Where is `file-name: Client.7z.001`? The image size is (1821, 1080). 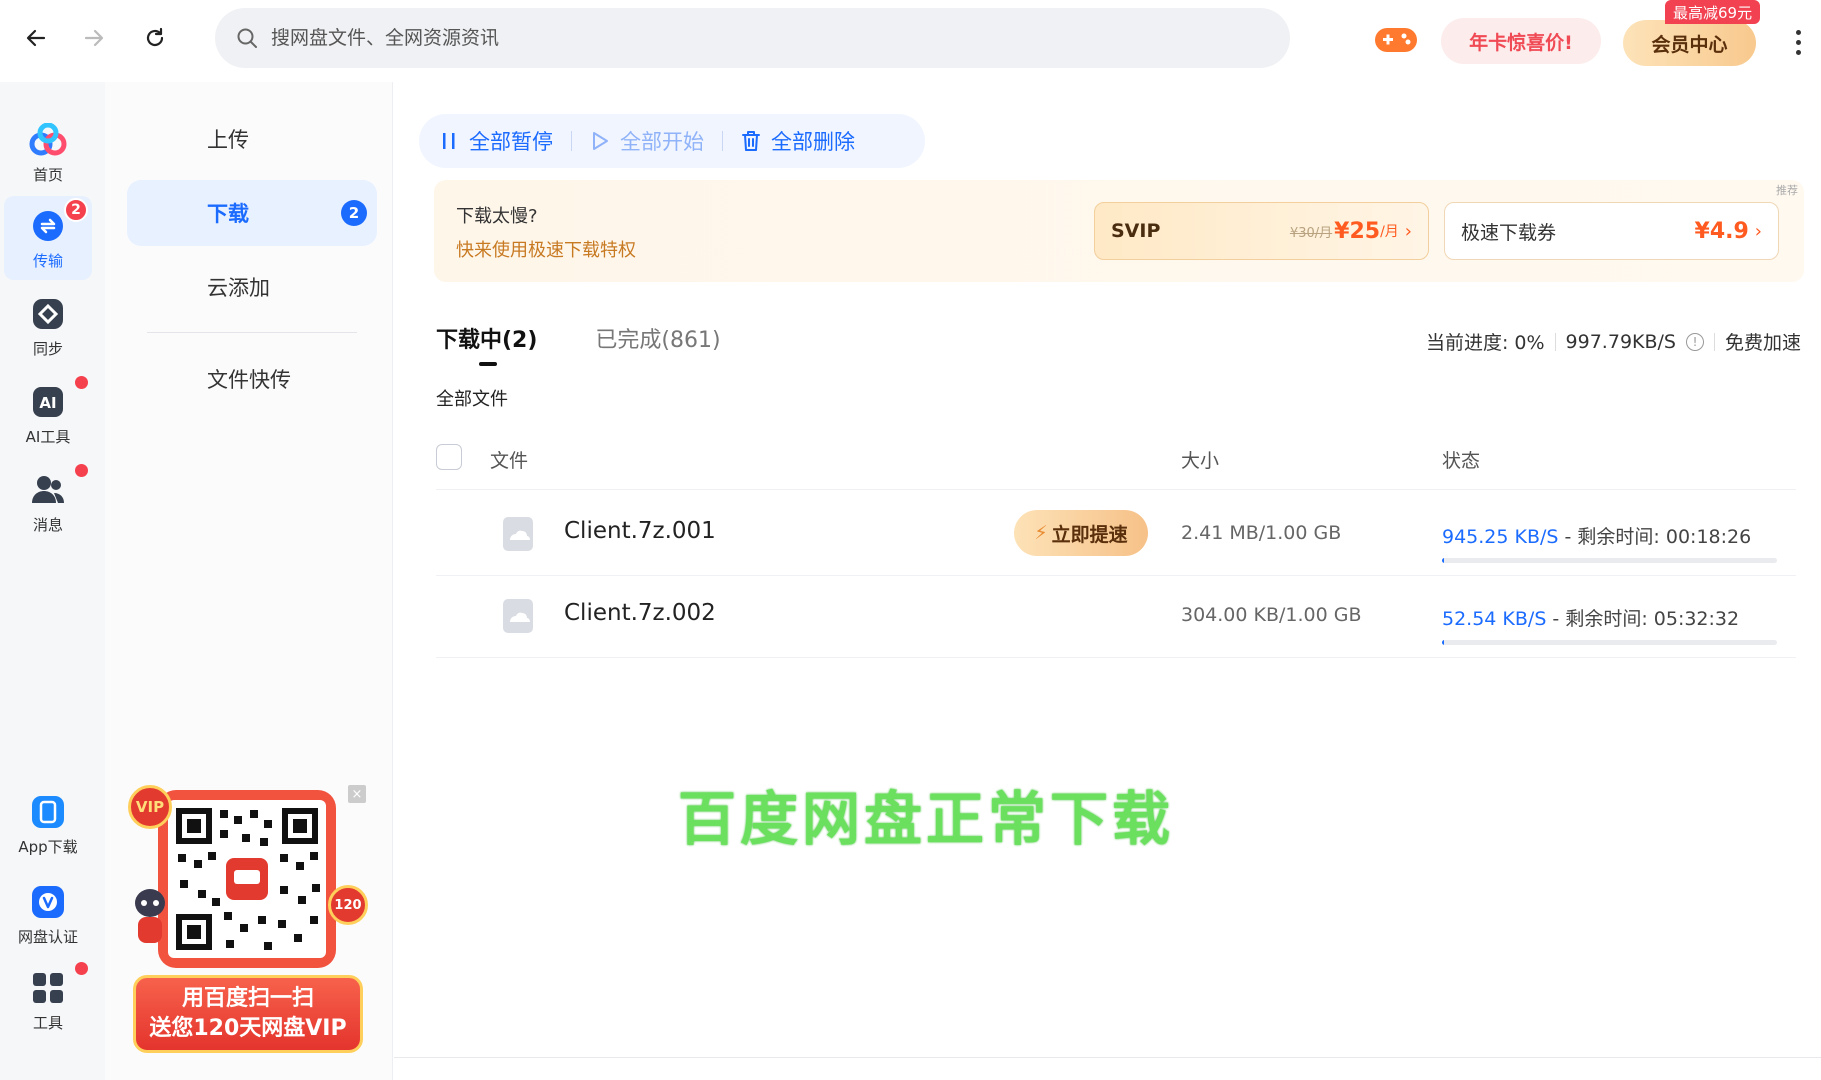
file-name: Client.7z.001 is located at coordinates (640, 531).